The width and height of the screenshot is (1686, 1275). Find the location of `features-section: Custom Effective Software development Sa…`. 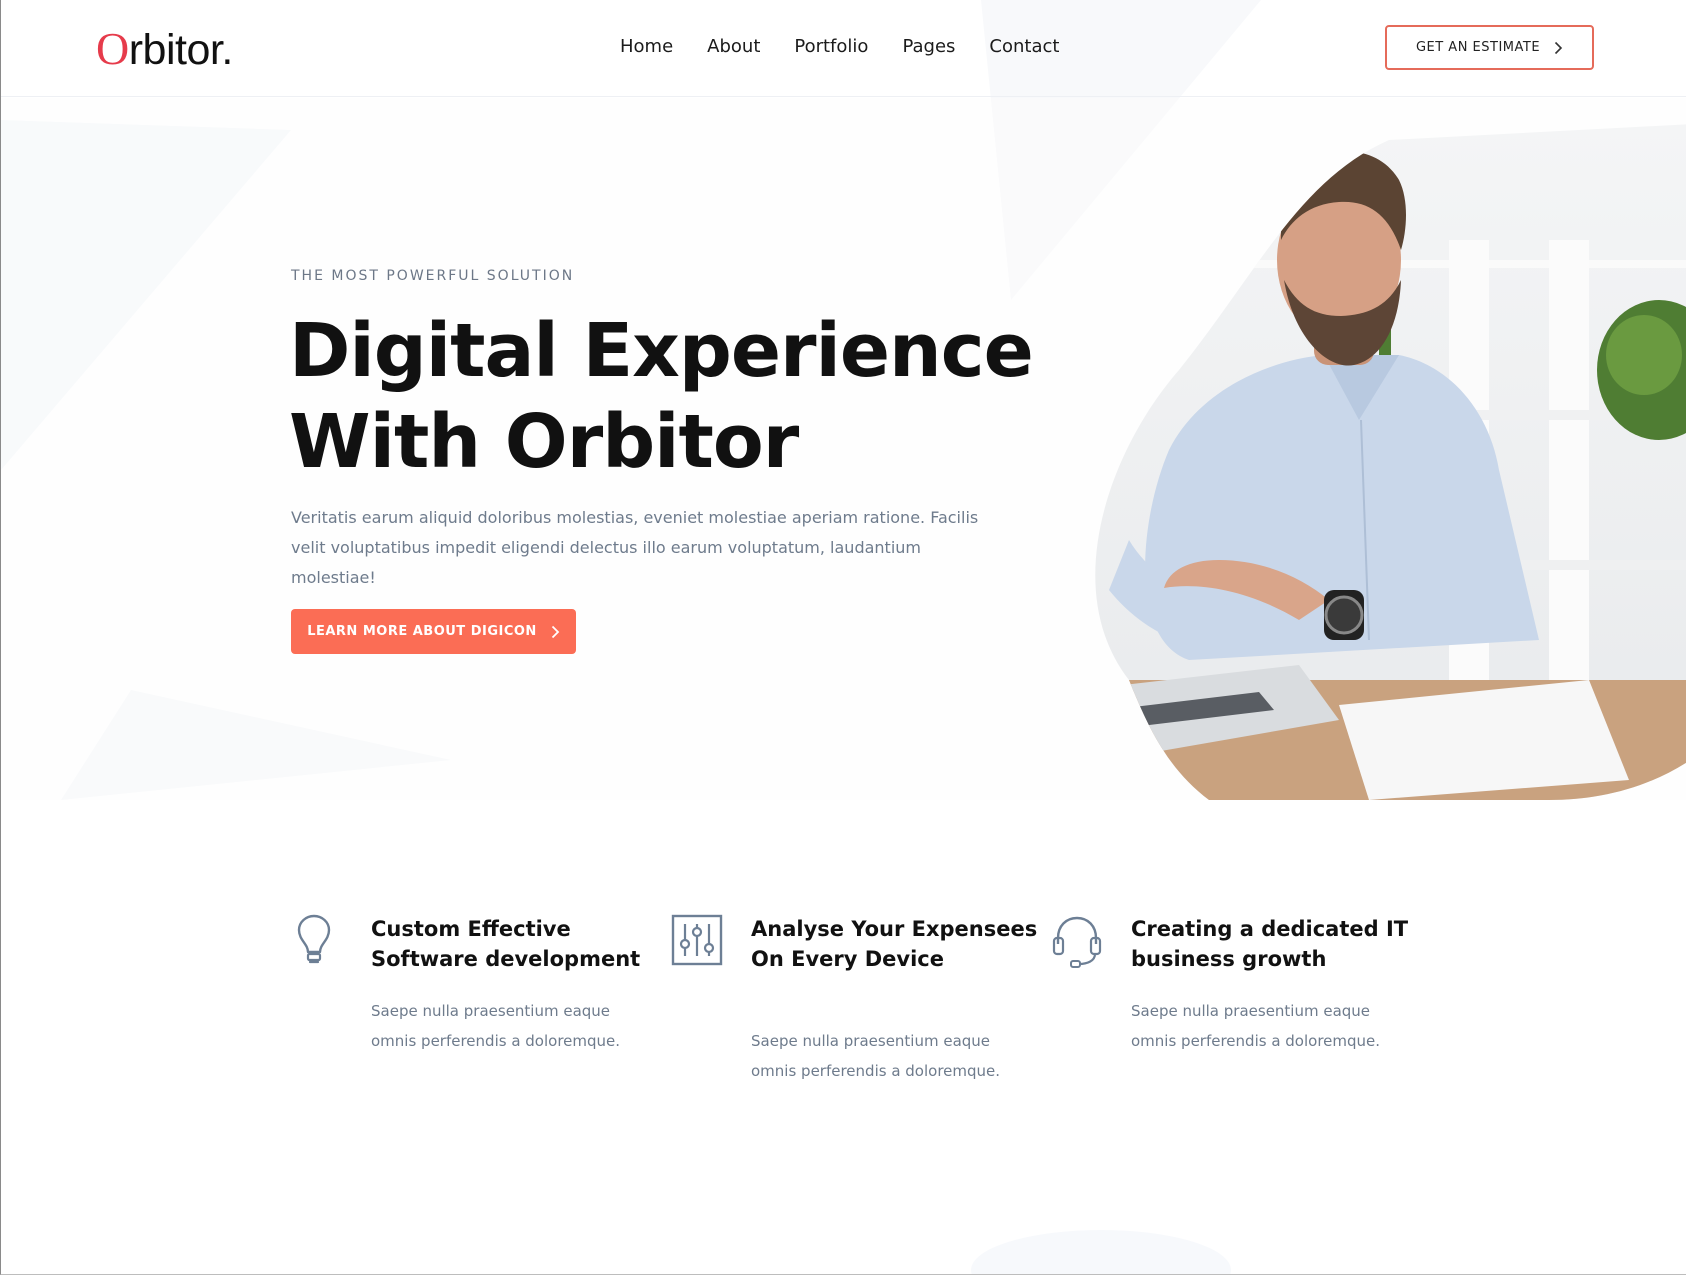

features-section: Custom Effective Software development Sa… is located at coordinates (851, 1010).